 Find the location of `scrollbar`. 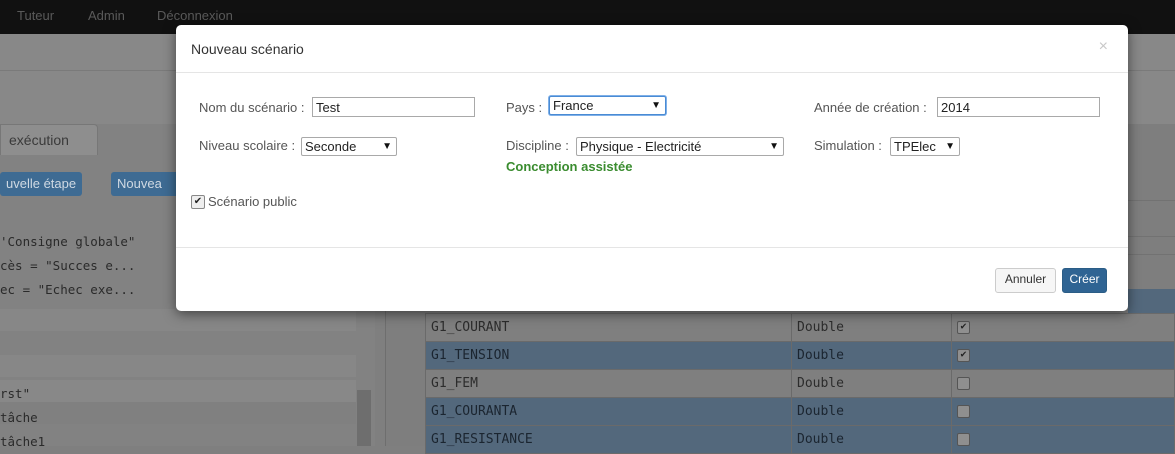

scrollbar is located at coordinates (364, 418).